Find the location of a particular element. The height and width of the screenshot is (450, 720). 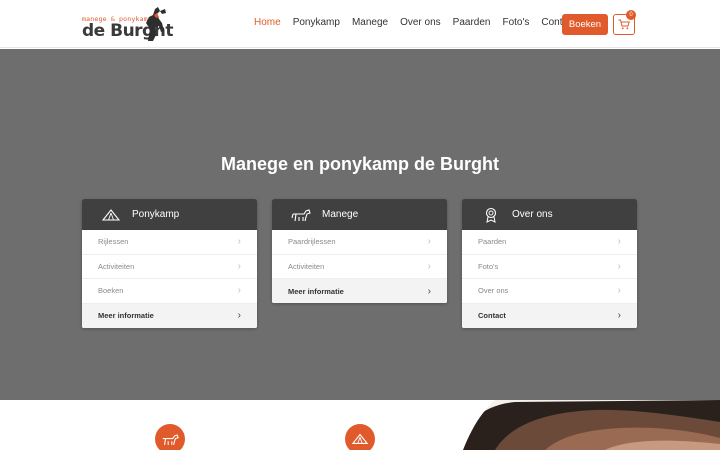

nav-fotos: Foto's is located at coordinates (515, 22).